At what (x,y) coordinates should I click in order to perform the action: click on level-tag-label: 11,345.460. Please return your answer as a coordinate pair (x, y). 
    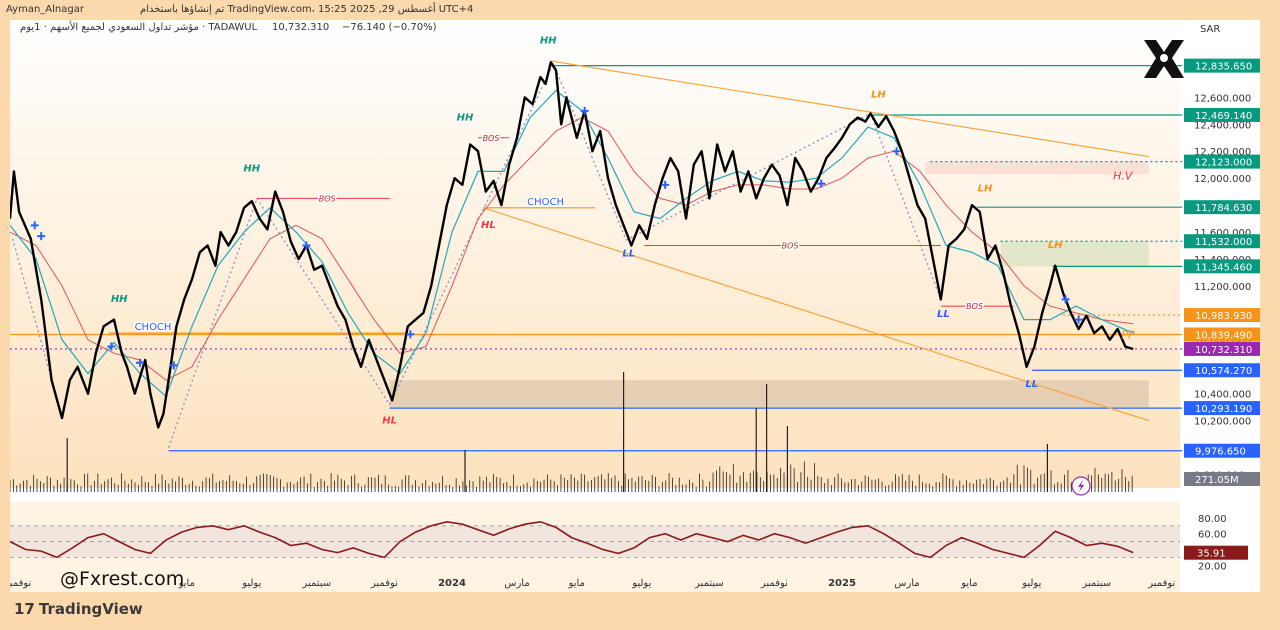
    Looking at the image, I should click on (1223, 267).